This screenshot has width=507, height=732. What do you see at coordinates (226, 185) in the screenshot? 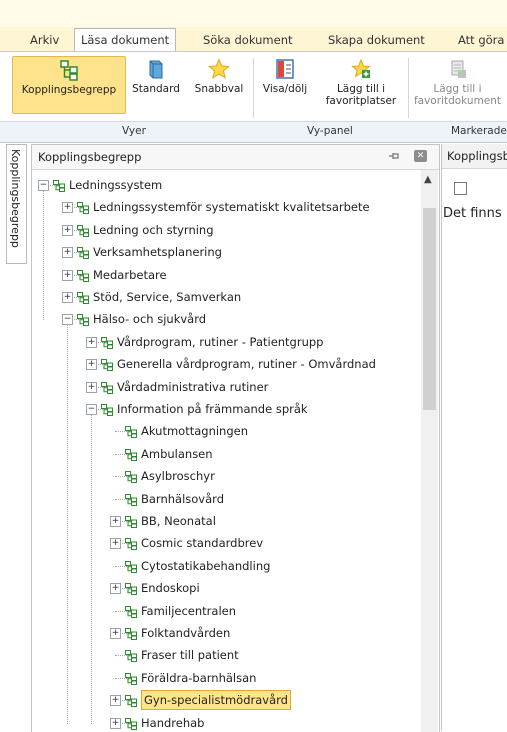
I see `tree-node: − Ledningssystem` at bounding box center [226, 185].